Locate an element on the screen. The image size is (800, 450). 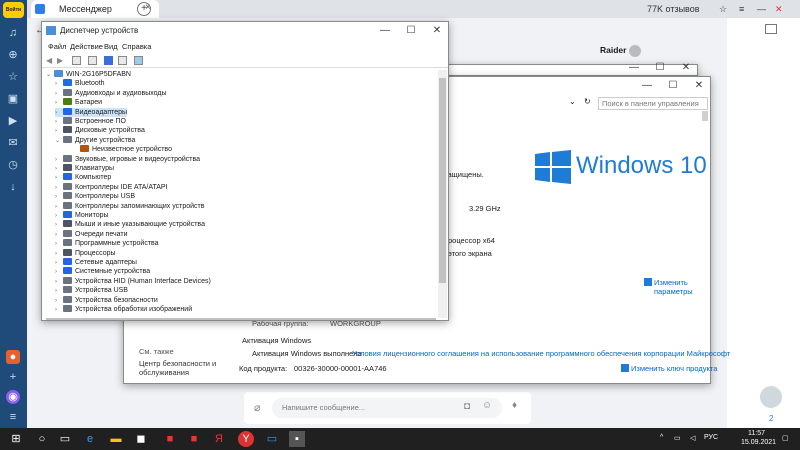
yandex-browser-icon: Я is located at coordinates (219, 439).